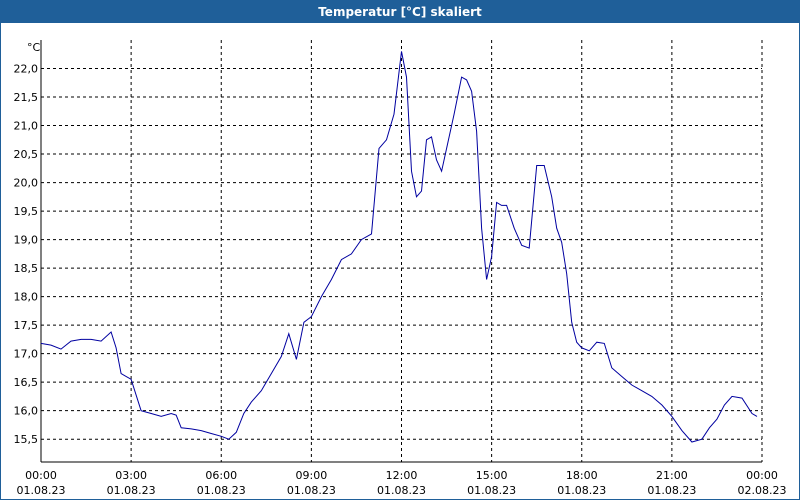 The image size is (800, 500). I want to click on y-tick-label: 18,0, so click(26, 297).